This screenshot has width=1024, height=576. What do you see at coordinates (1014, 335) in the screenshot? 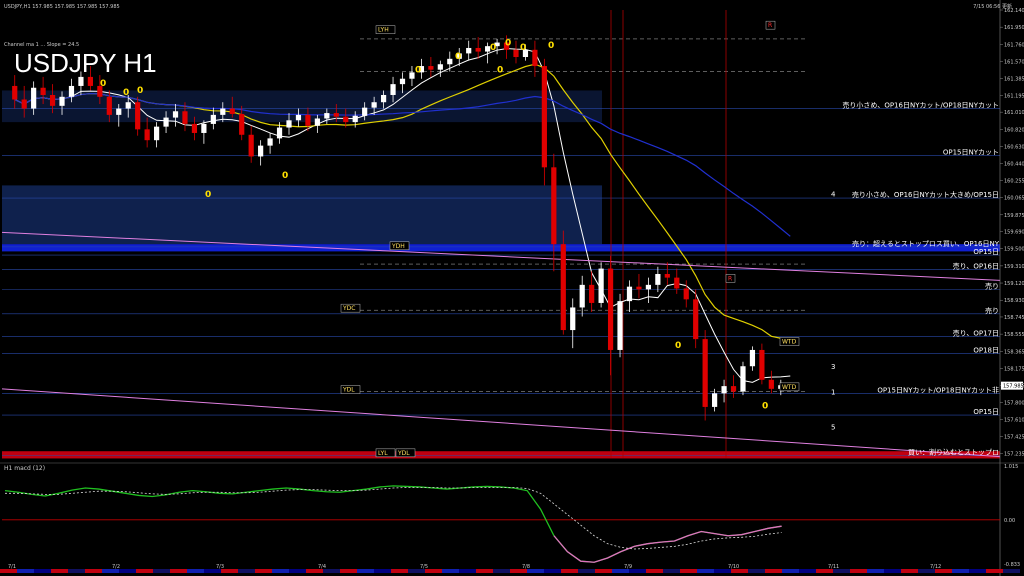
I see `axis-tick-label: 158.555` at bounding box center [1014, 335].